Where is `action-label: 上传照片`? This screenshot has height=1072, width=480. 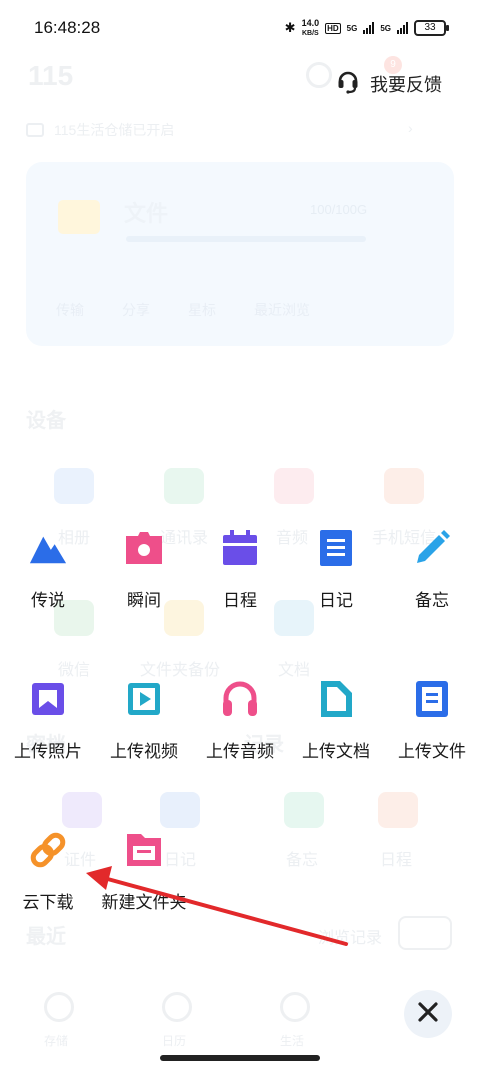 action-label: 上传照片 is located at coordinates (48, 751).